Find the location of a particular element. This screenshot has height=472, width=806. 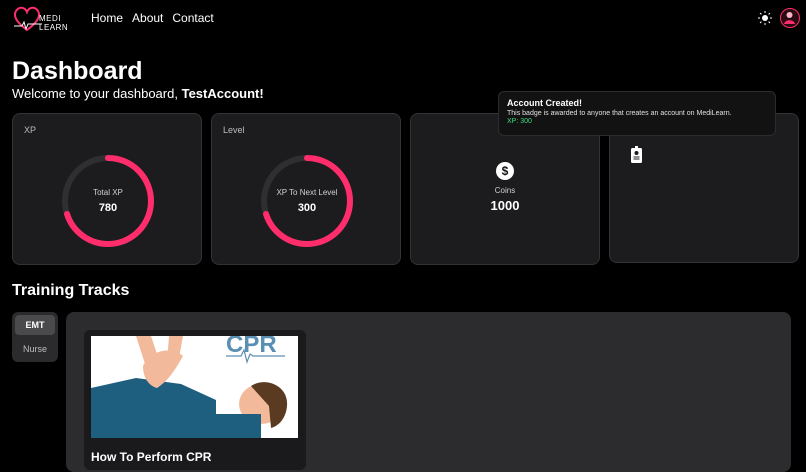

sun-icon is located at coordinates (765, 18).